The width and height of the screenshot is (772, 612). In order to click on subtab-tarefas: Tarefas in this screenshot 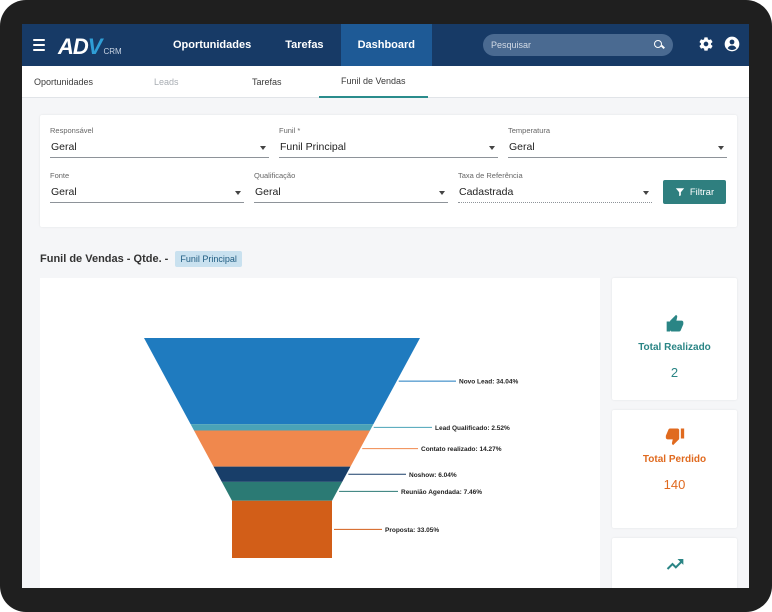, I will do `click(267, 82)`.